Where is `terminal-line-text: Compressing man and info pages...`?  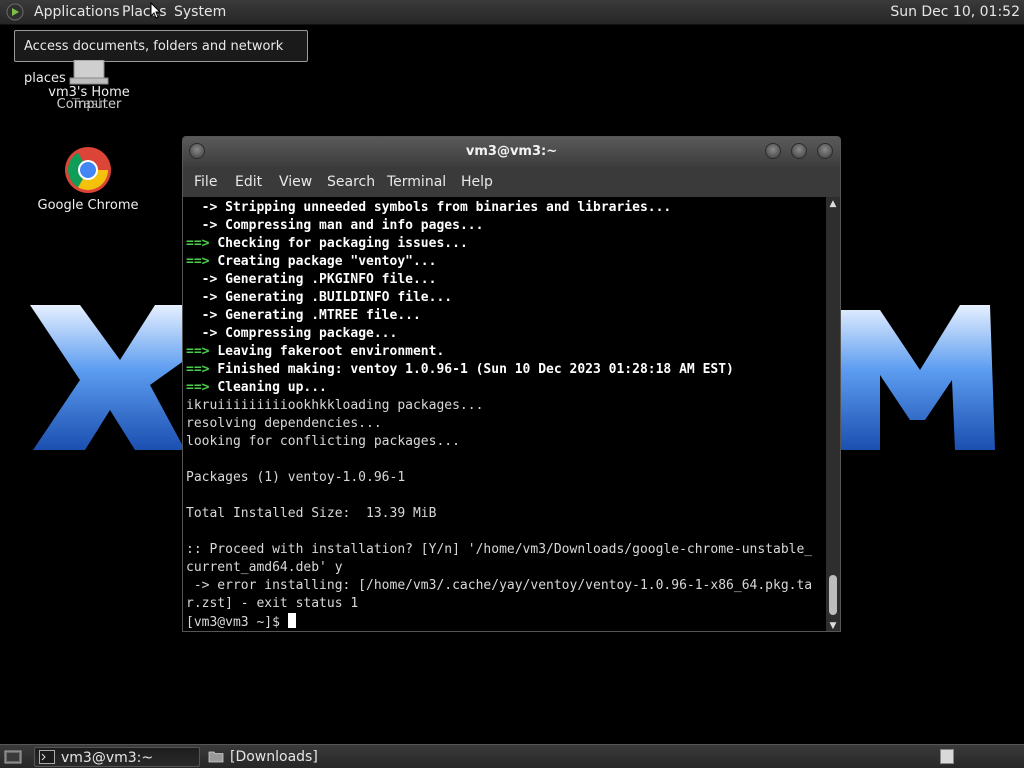 terminal-line-text: Compressing man and info pages... is located at coordinates (354, 225).